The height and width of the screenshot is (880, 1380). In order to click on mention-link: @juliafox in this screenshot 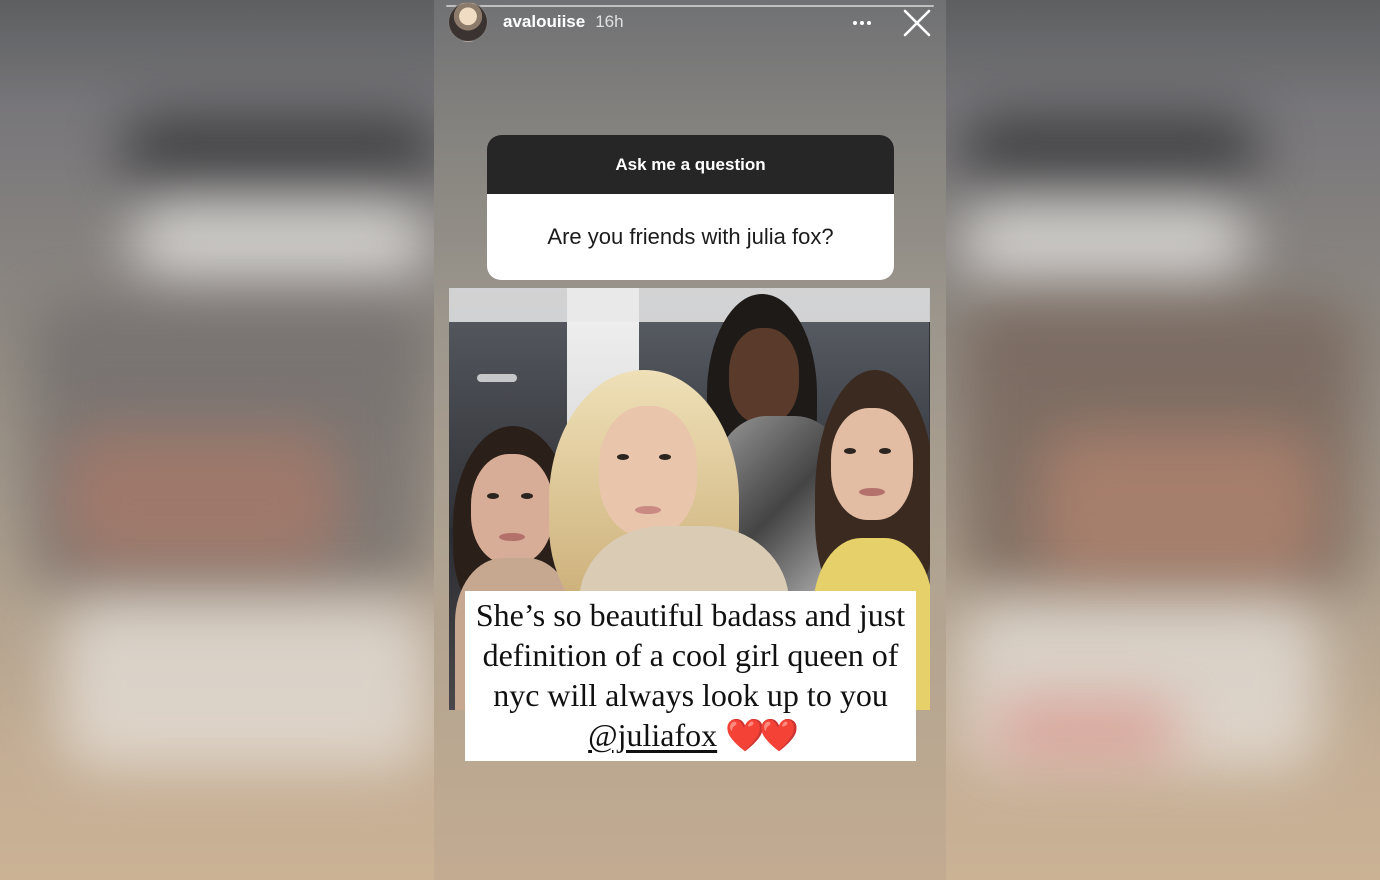, I will do `click(652, 735)`.